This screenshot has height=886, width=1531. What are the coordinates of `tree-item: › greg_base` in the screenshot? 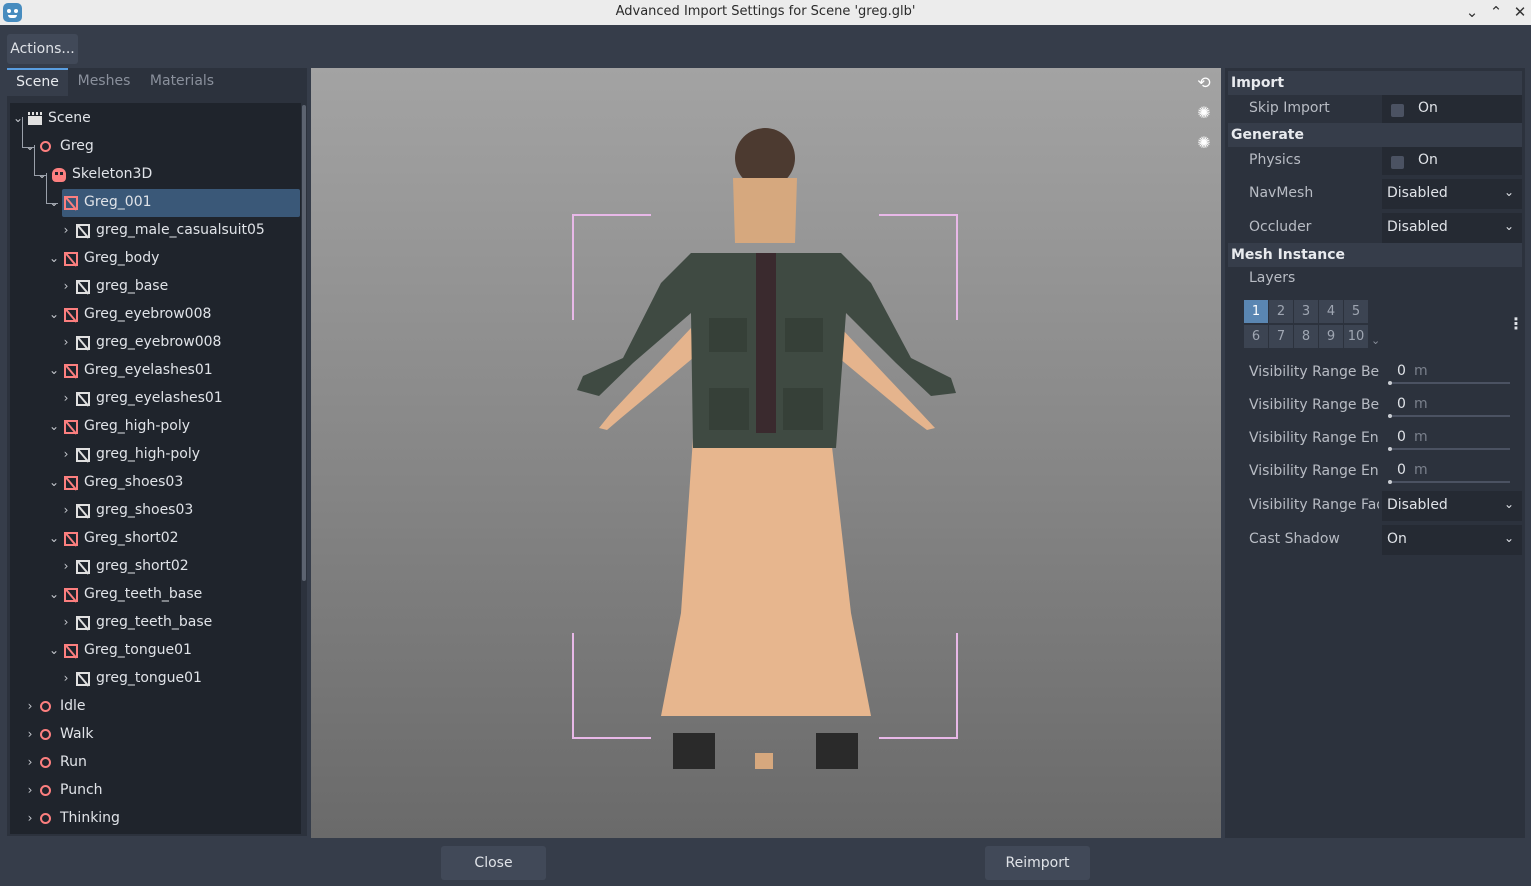 It's located at (155, 287).